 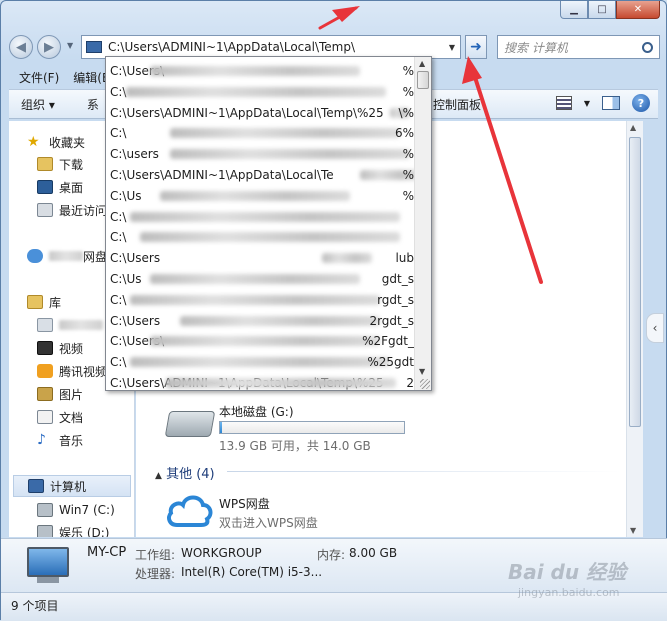 What do you see at coordinates (404, 133) in the screenshot?
I see `dropdown-history-tail: 6%` at bounding box center [404, 133].